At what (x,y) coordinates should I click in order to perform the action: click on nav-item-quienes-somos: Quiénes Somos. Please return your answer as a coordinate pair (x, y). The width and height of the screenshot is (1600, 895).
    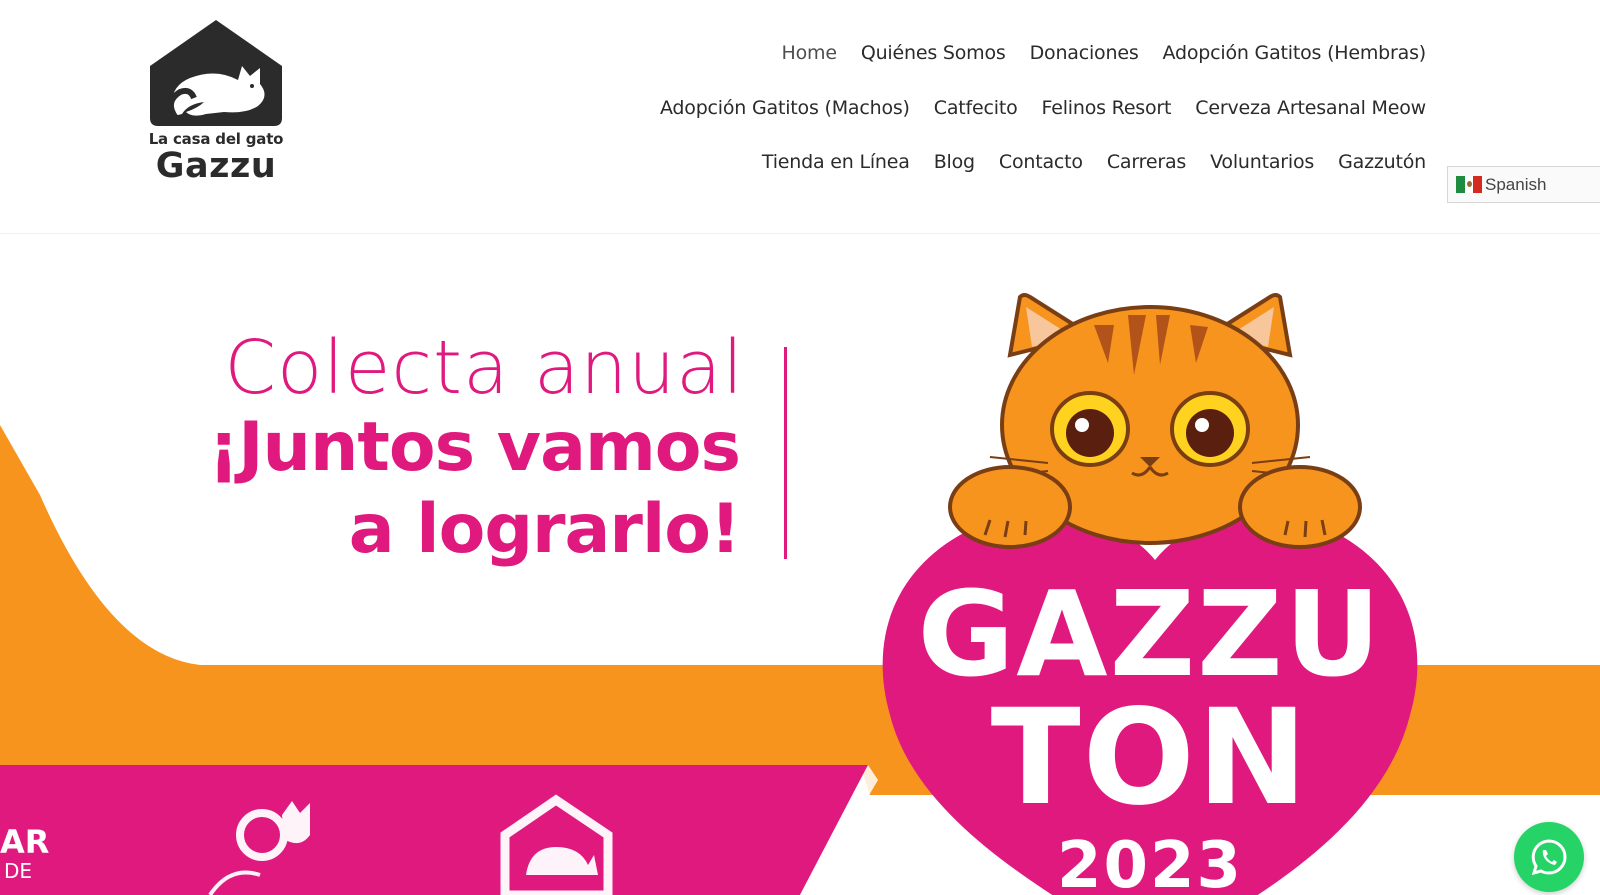
    Looking at the image, I should click on (933, 53).